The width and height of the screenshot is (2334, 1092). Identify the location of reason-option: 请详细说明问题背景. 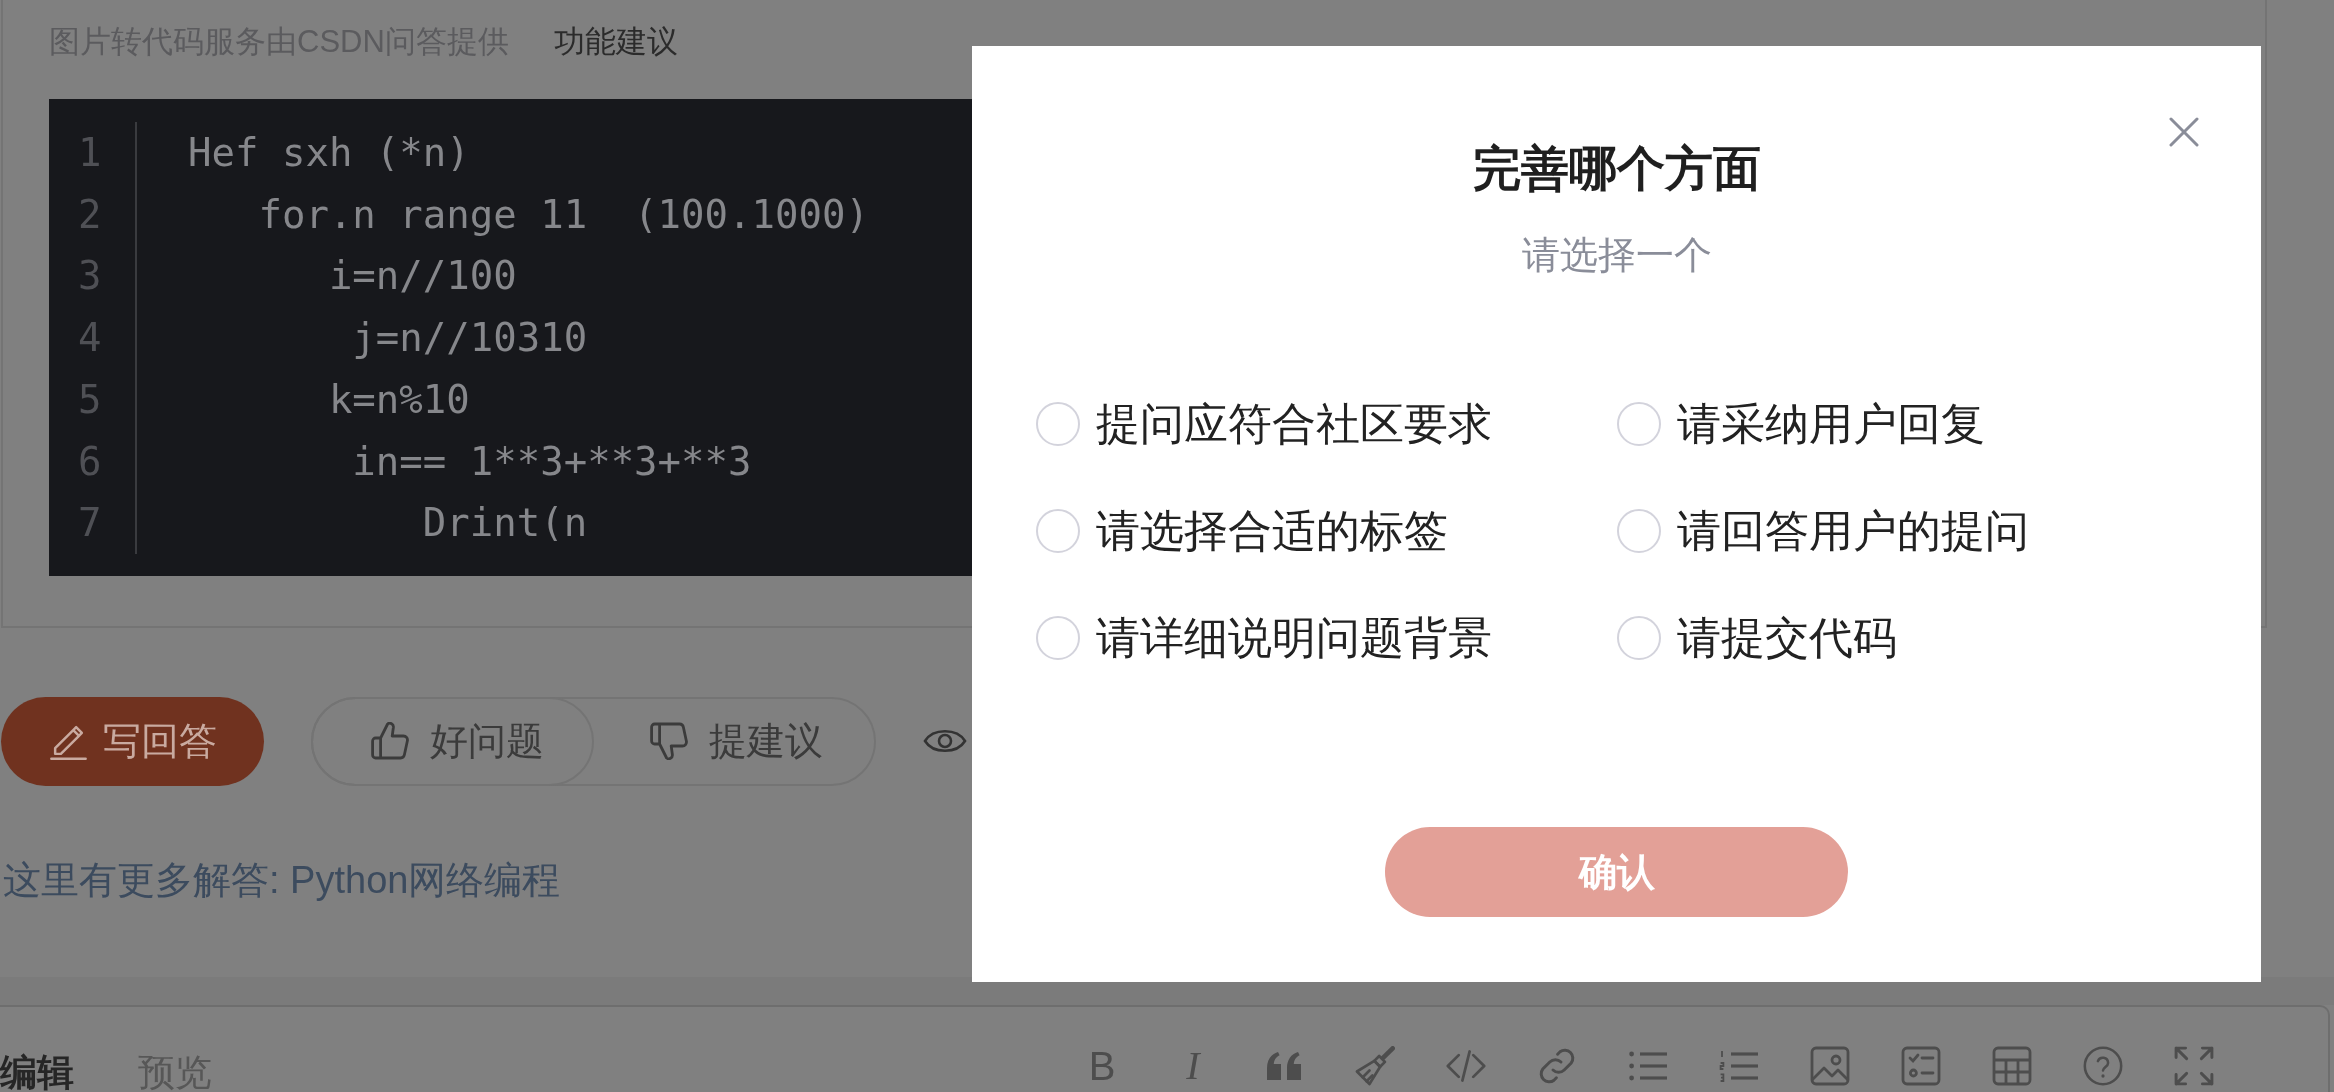
(1263, 638).